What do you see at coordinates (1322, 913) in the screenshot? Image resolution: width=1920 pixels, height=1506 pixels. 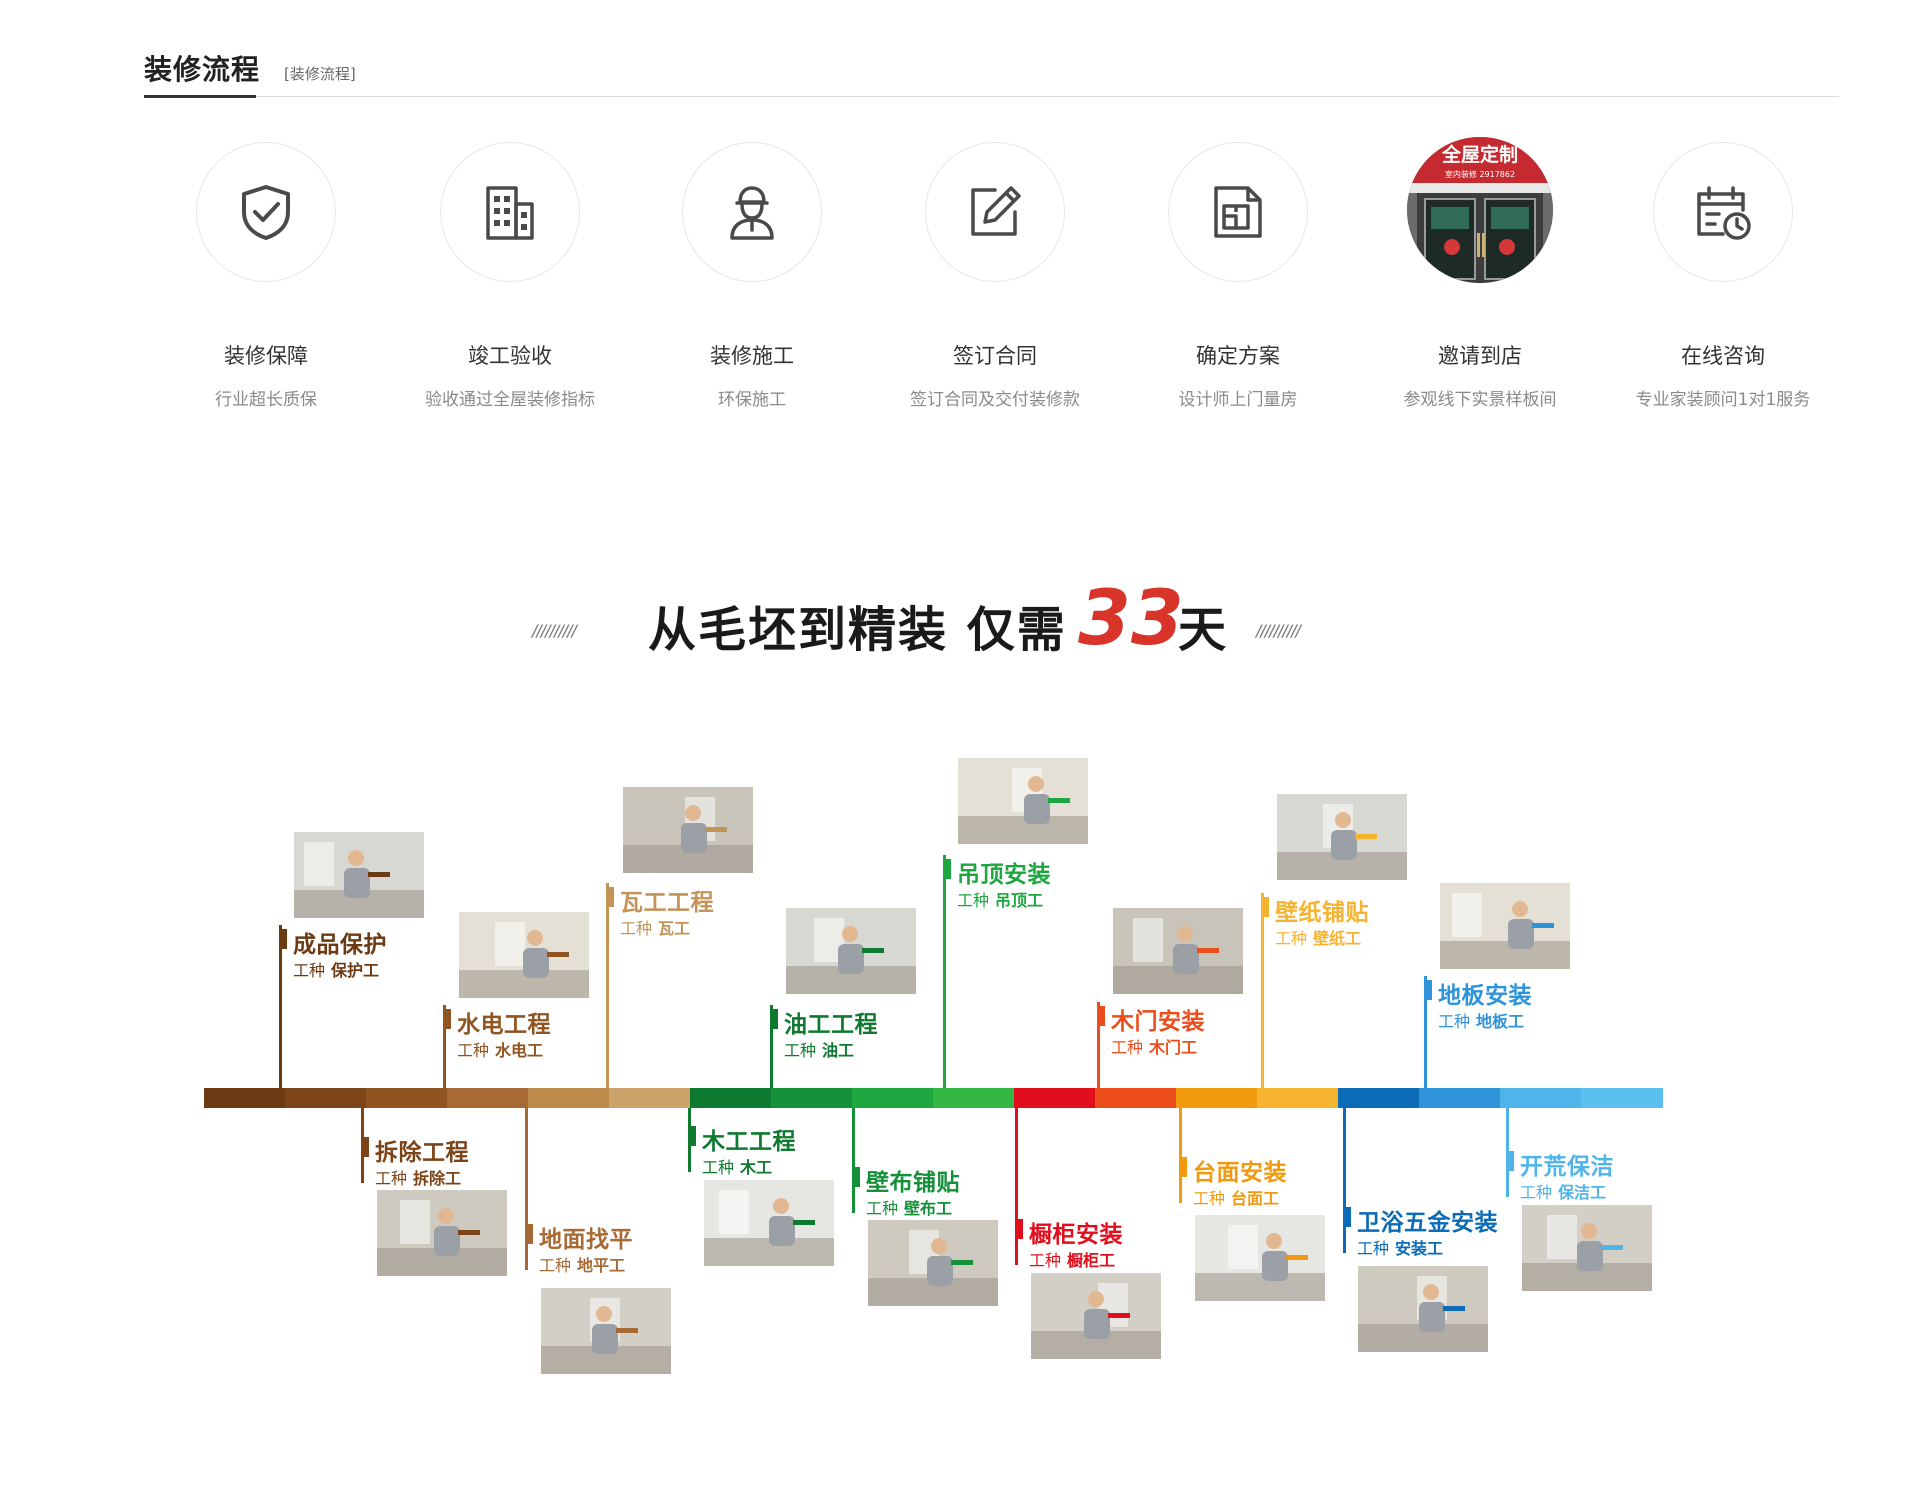 I see `stage-name: 壁纸铺贴` at bounding box center [1322, 913].